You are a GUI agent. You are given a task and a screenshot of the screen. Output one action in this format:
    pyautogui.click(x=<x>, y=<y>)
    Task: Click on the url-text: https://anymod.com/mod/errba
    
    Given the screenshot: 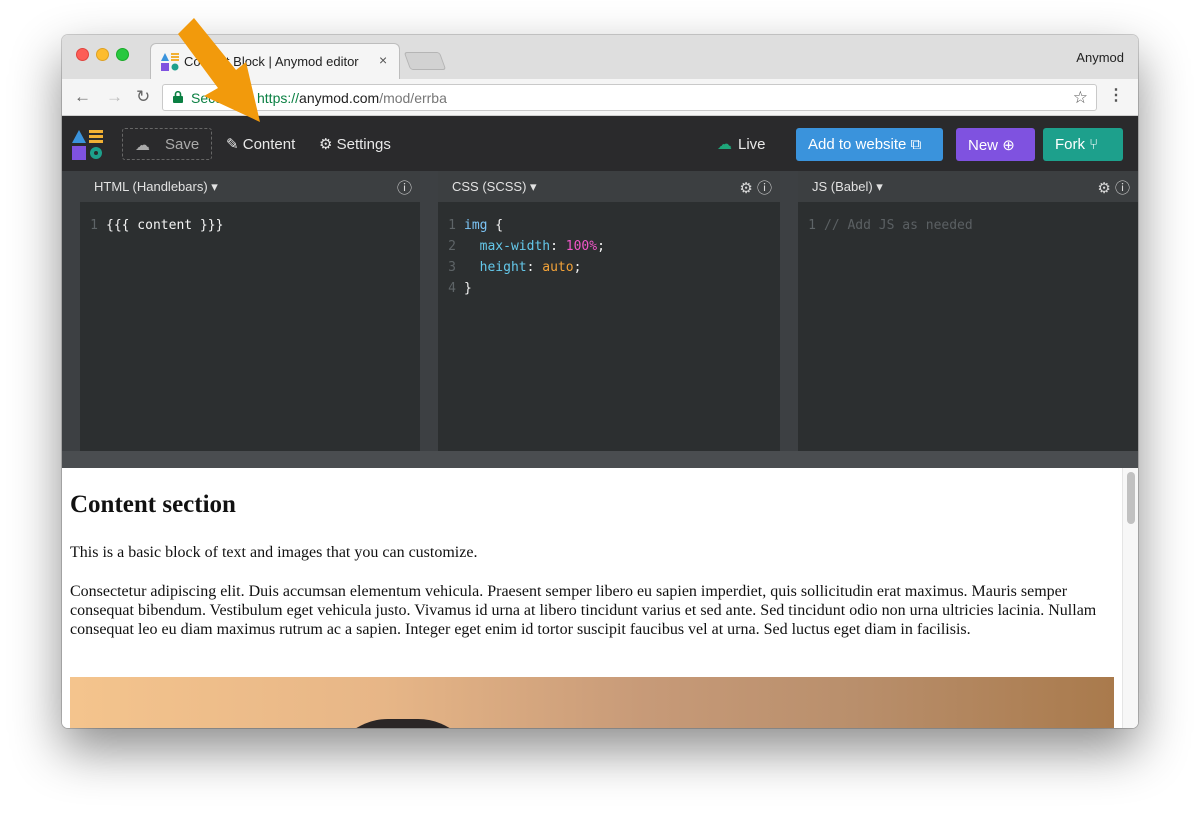 What is the action you would take?
    pyautogui.click(x=352, y=98)
    